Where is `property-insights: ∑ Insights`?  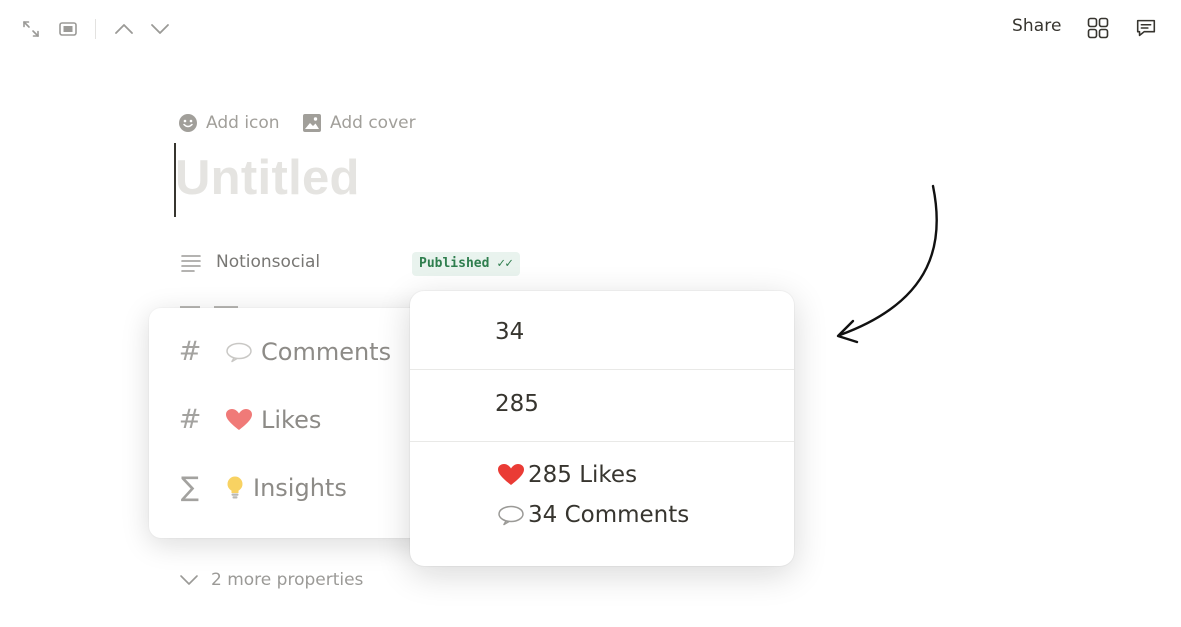 property-insights: ∑ Insights is located at coordinates (262, 487).